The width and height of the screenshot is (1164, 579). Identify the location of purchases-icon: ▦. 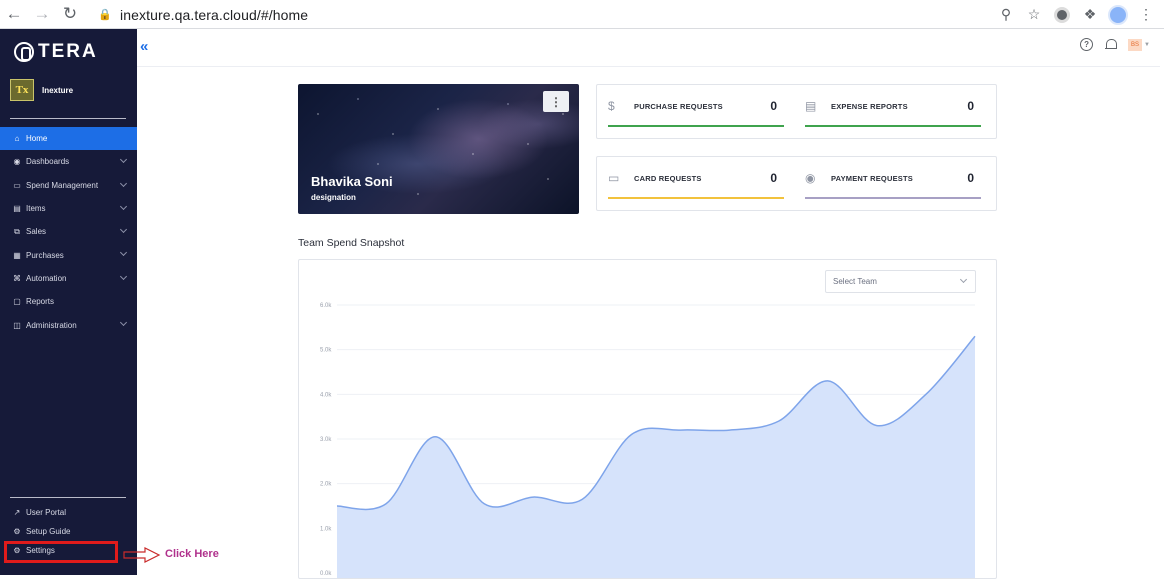
(17, 255).